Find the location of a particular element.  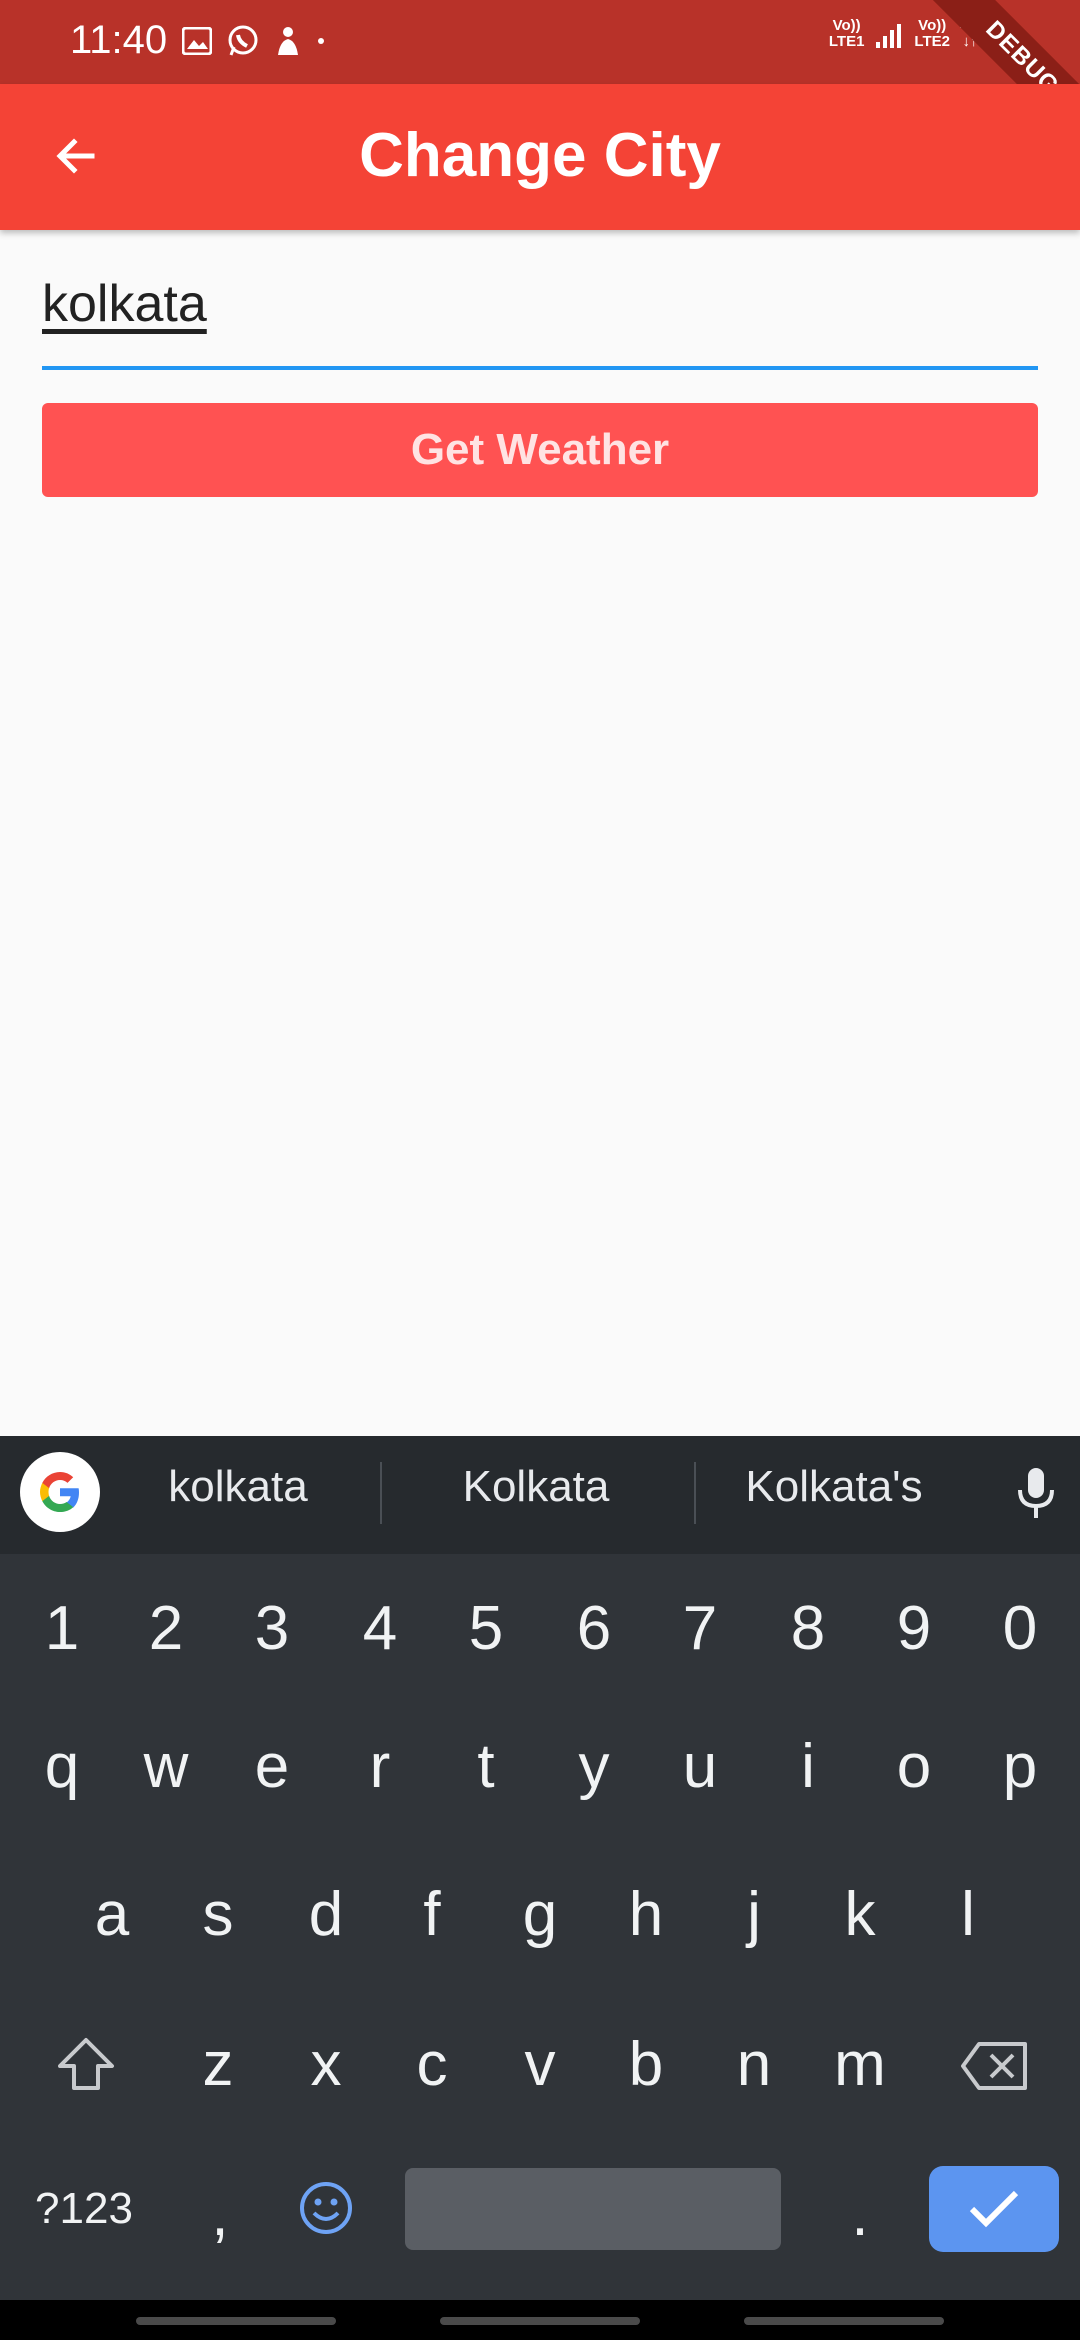

suggestion-bar: kolkata Kolkata Kolkata's is located at coordinates (540, 1495).